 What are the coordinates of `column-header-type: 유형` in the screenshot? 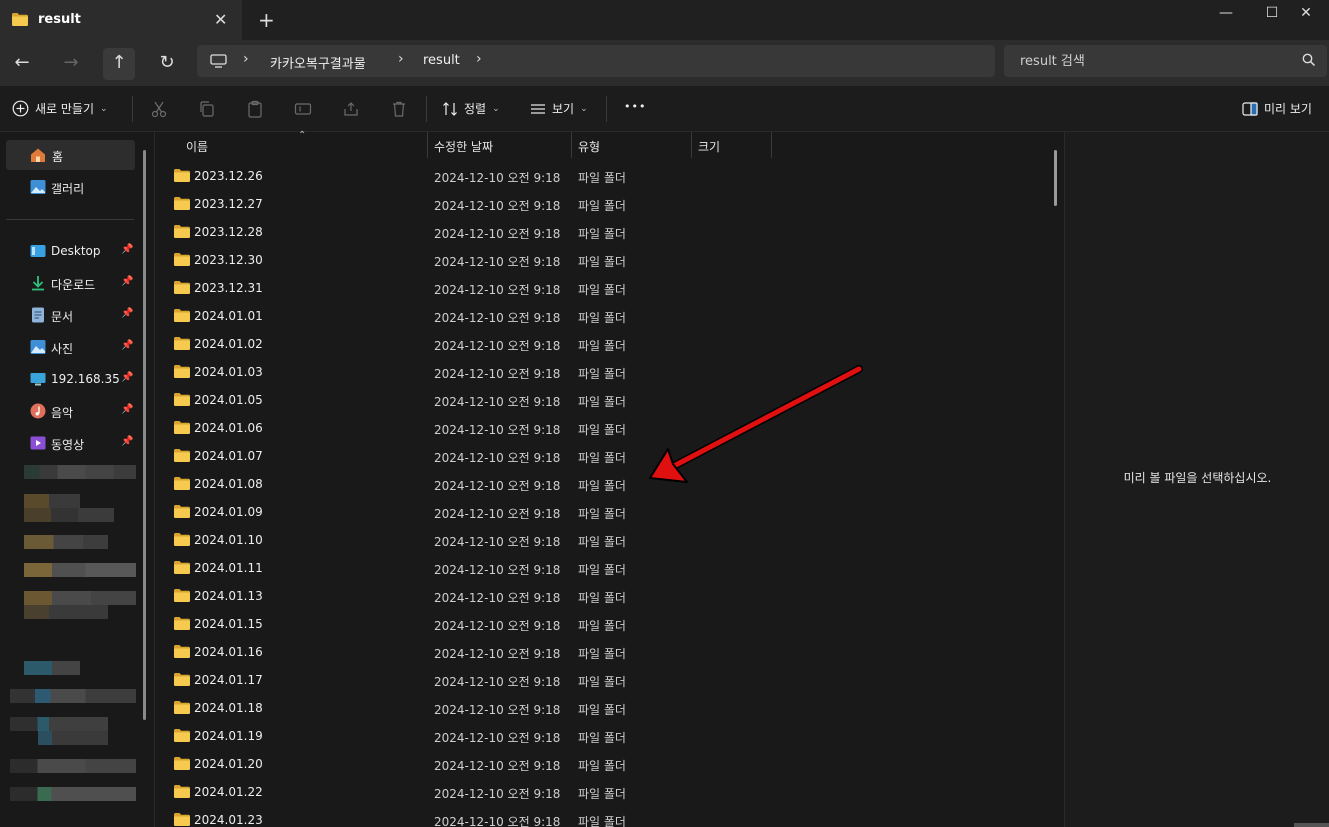 It's located at (632, 145).